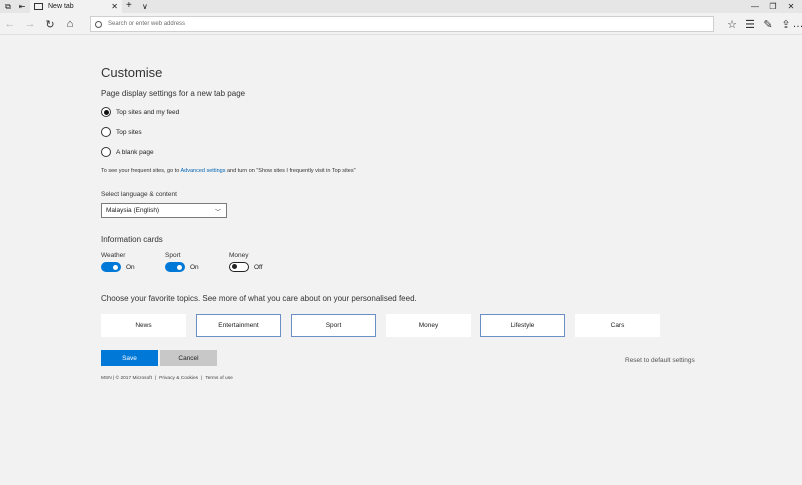 This screenshot has width=802, height=485. I want to click on close-window-icon: ✕, so click(791, 6).